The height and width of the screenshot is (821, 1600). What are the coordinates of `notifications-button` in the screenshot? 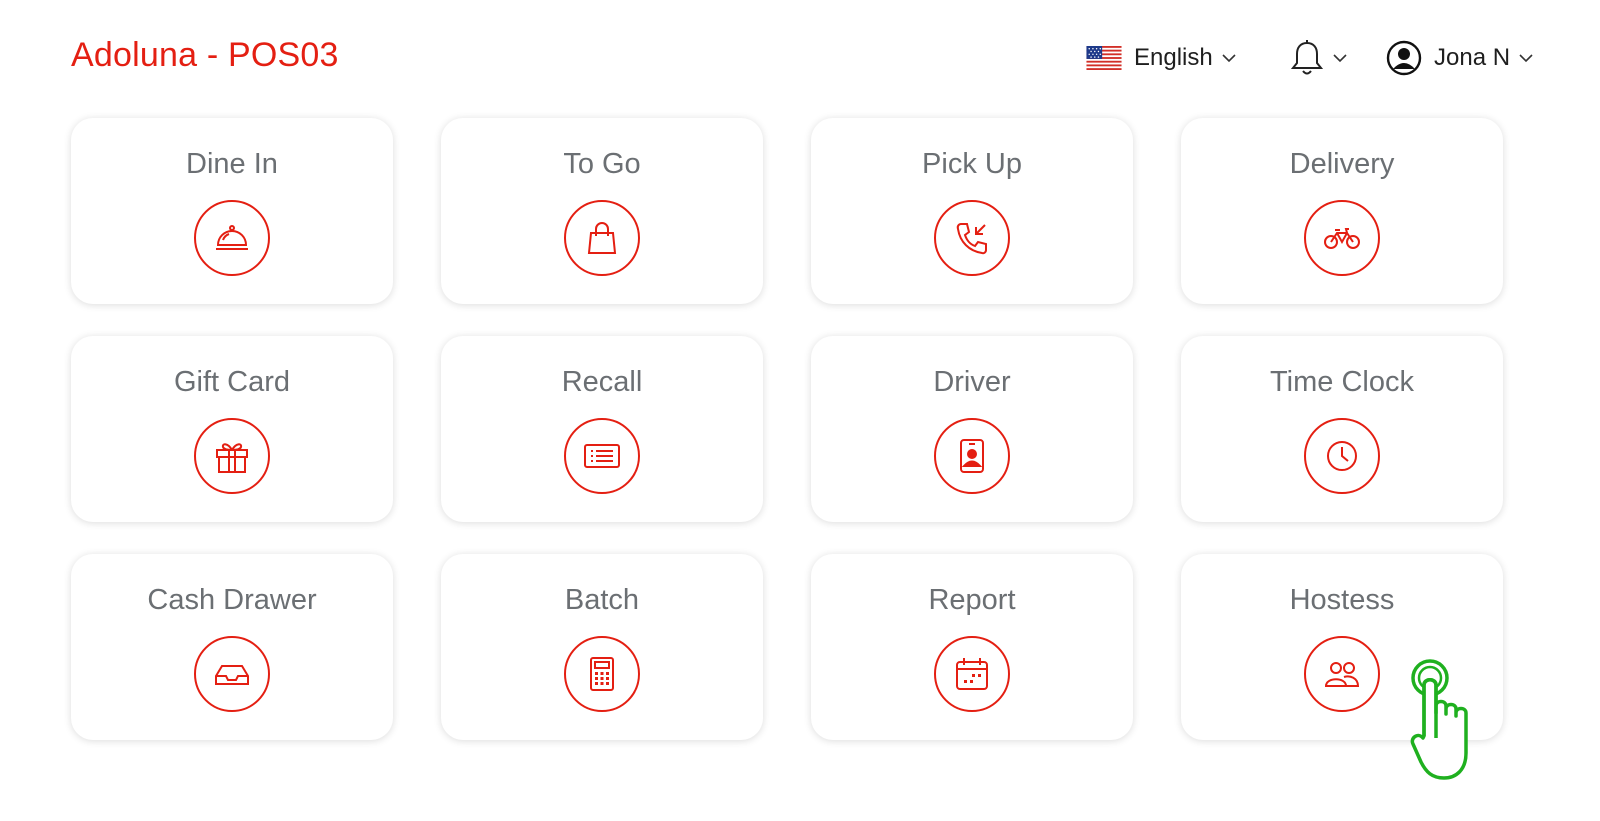 It's located at (1319, 58).